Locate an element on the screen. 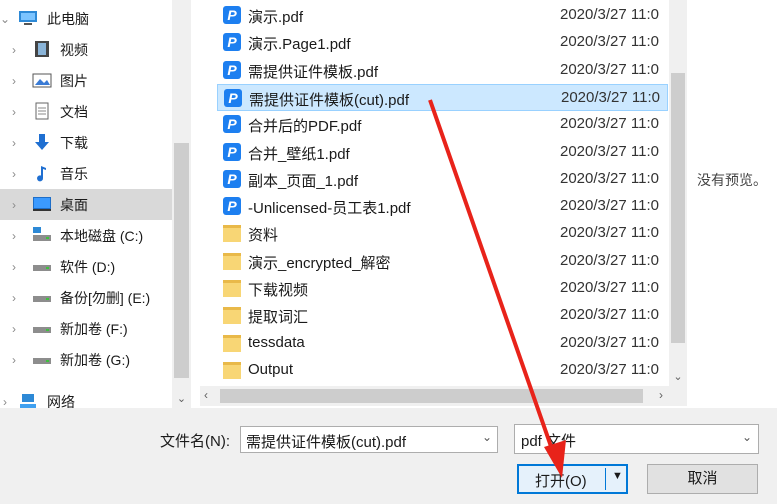  file-name: 演示_encrypted_解密 is located at coordinates (319, 263).